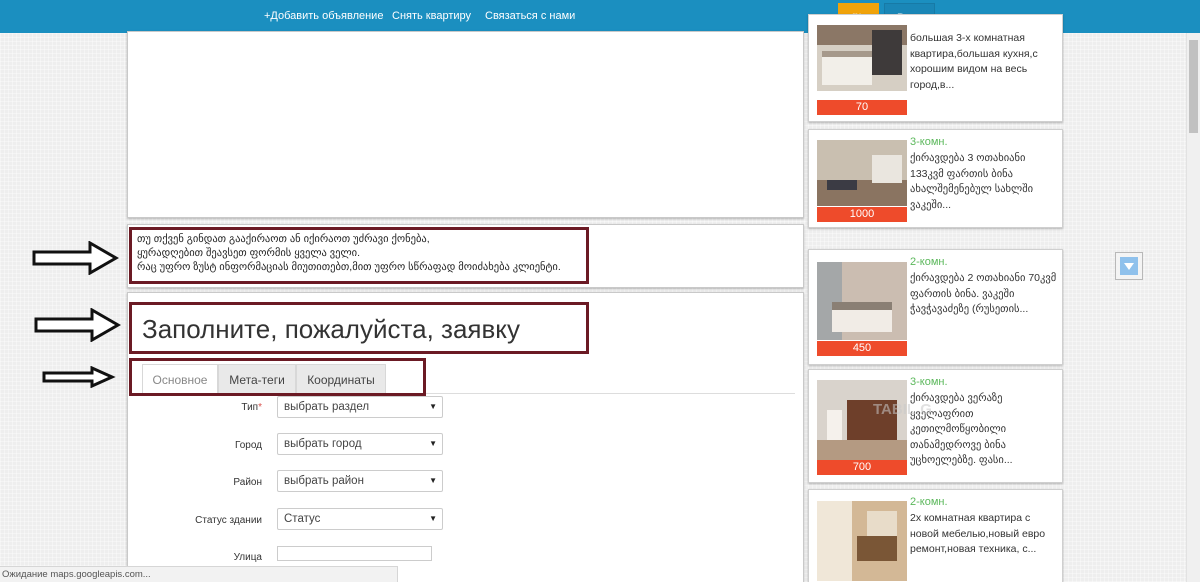 The height and width of the screenshot is (582, 1200). I want to click on street-label: Улица, so click(247, 557).